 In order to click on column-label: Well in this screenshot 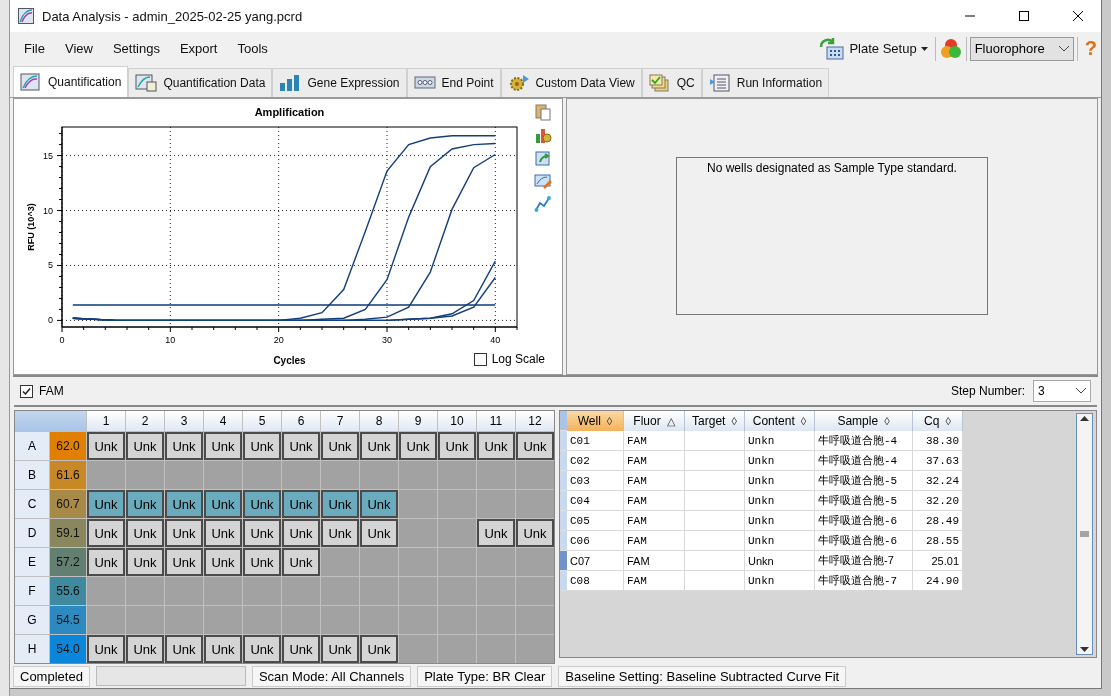, I will do `click(589, 421)`.